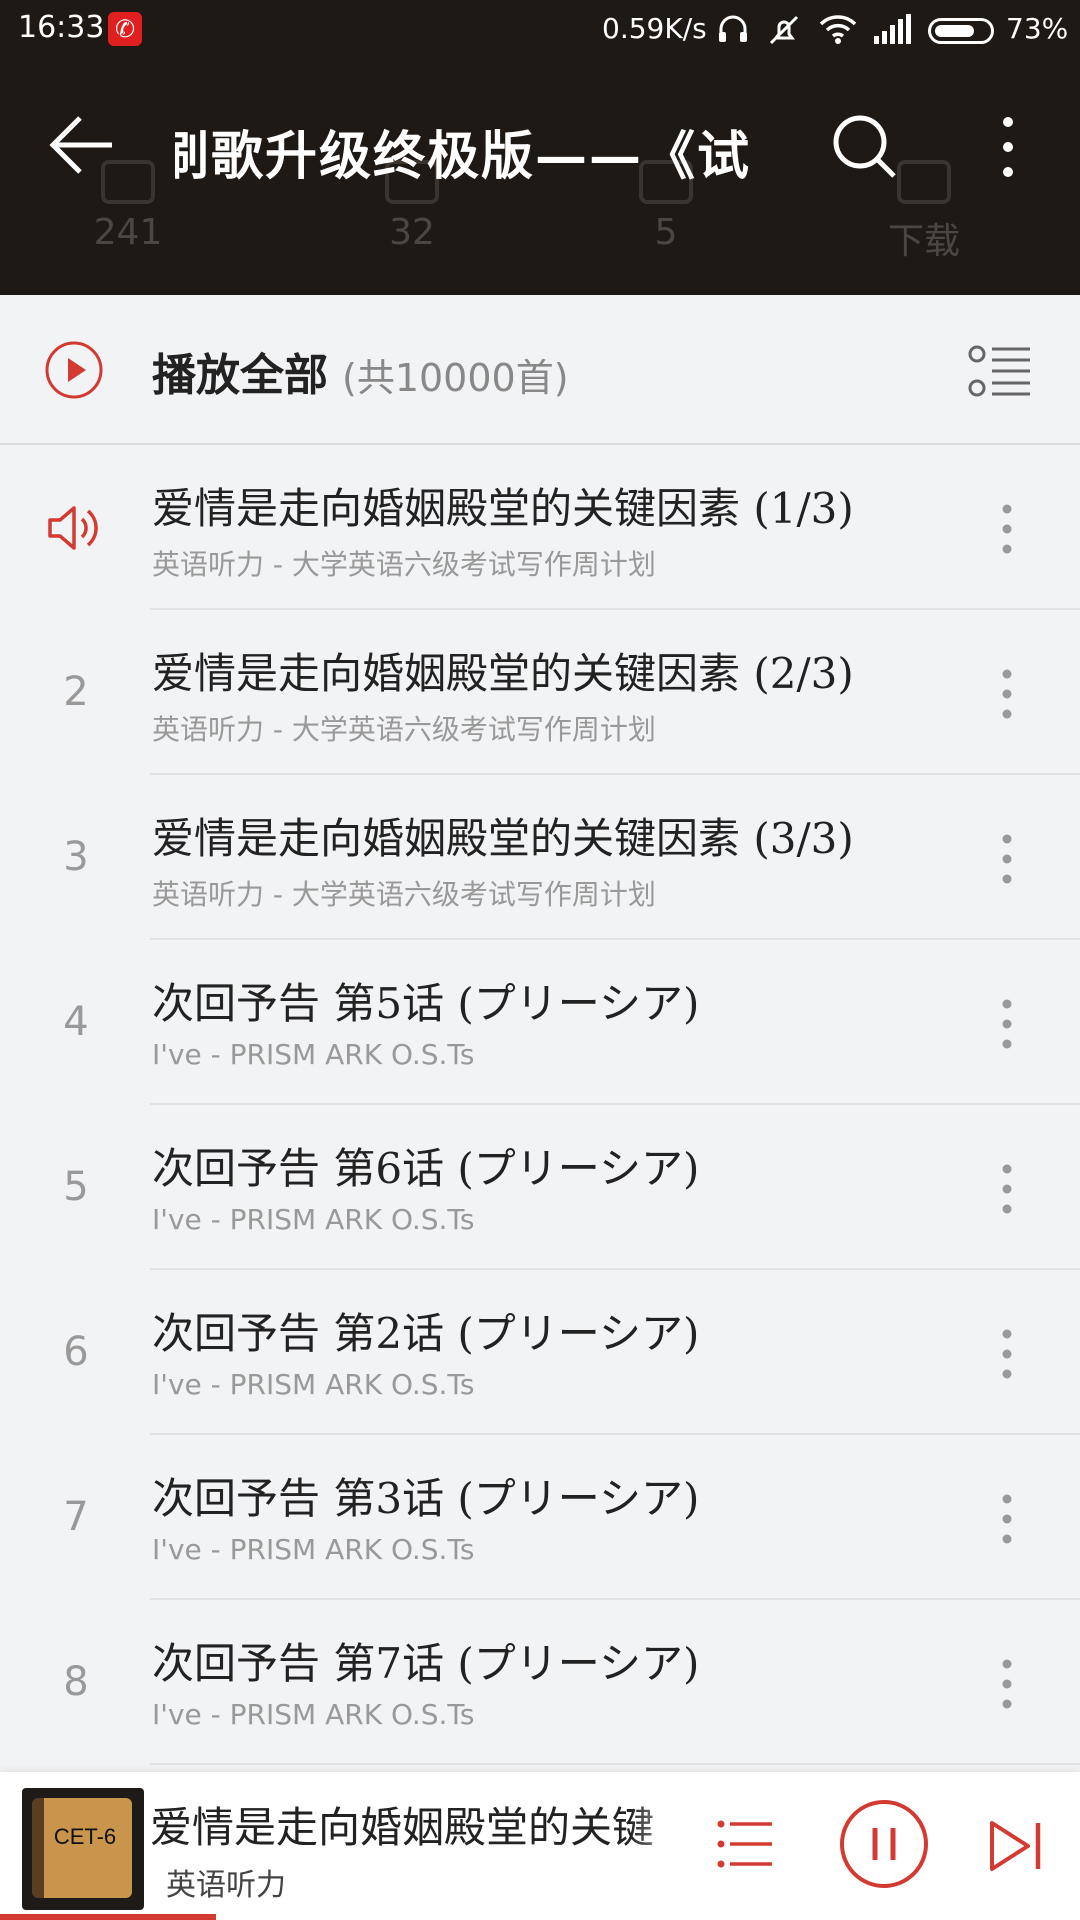  Describe the element at coordinates (76, 1352) in the screenshot. I see `track-index: 6` at that location.